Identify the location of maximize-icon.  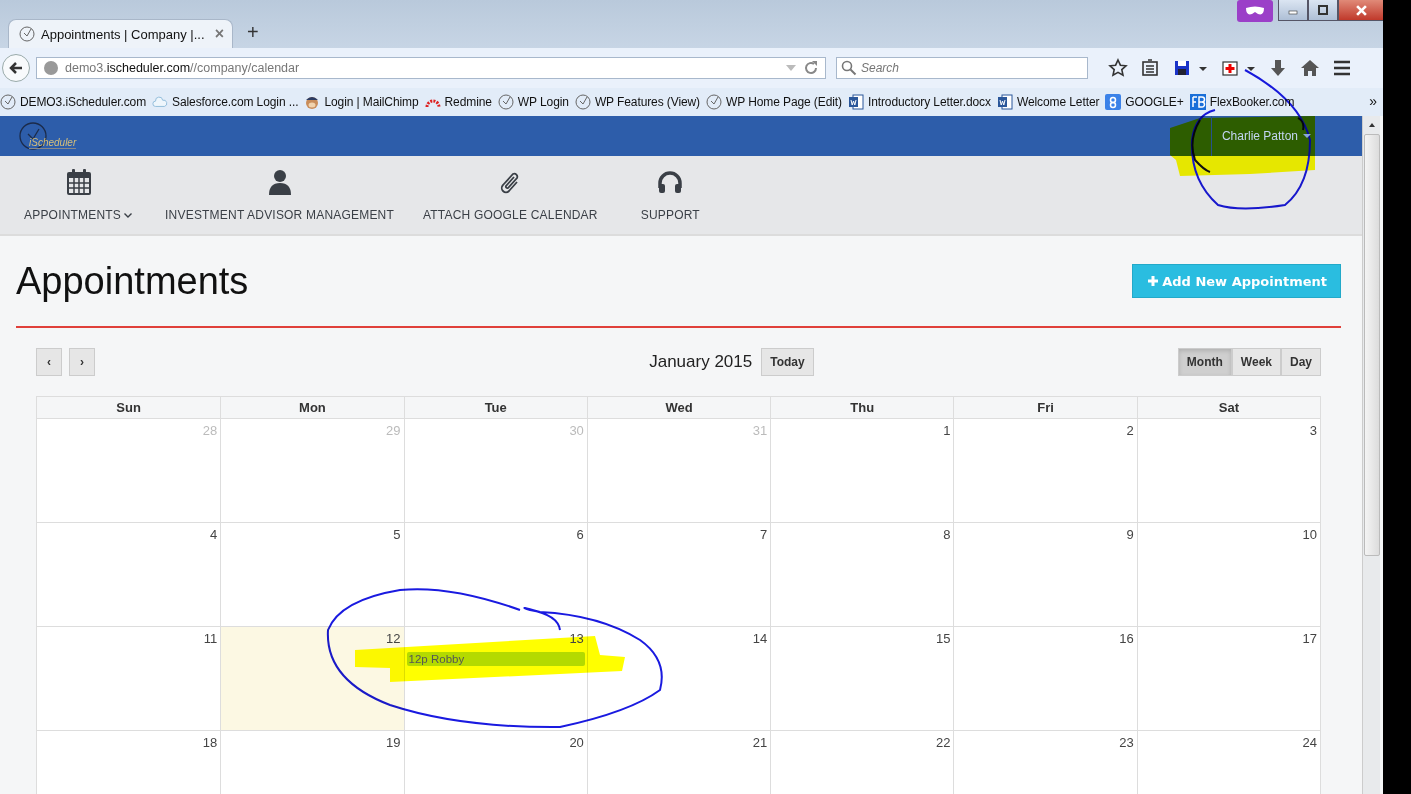
(1323, 10).